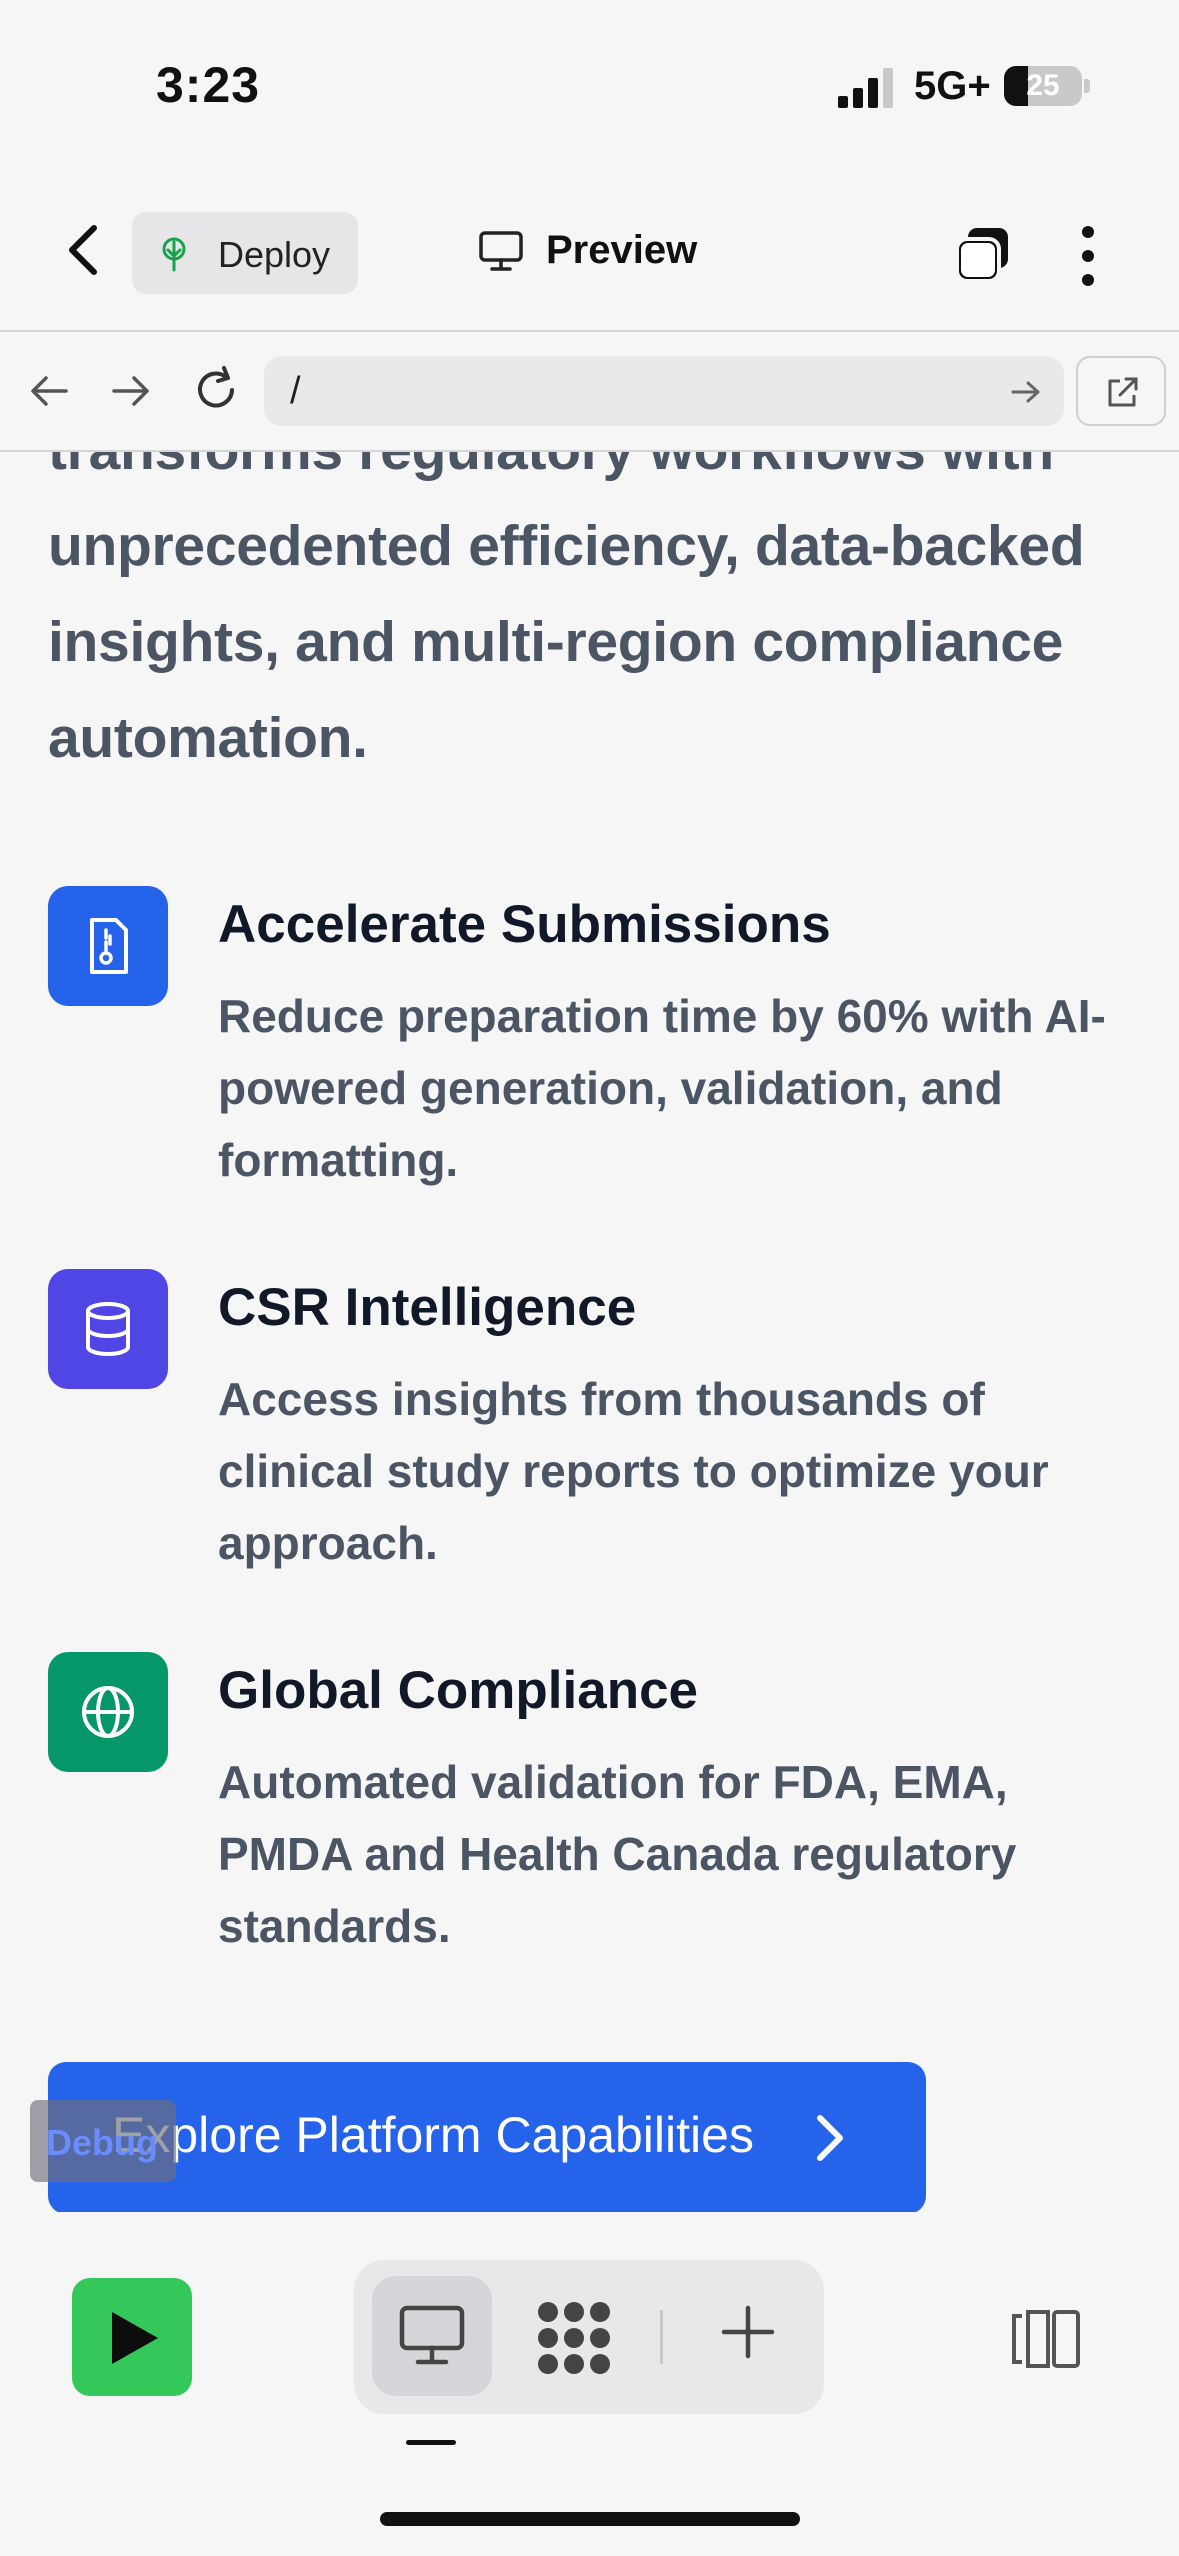 The width and height of the screenshot is (1179, 2556). I want to click on explore-capabilities-button: Explore Platform Capabilities, so click(487, 2137).